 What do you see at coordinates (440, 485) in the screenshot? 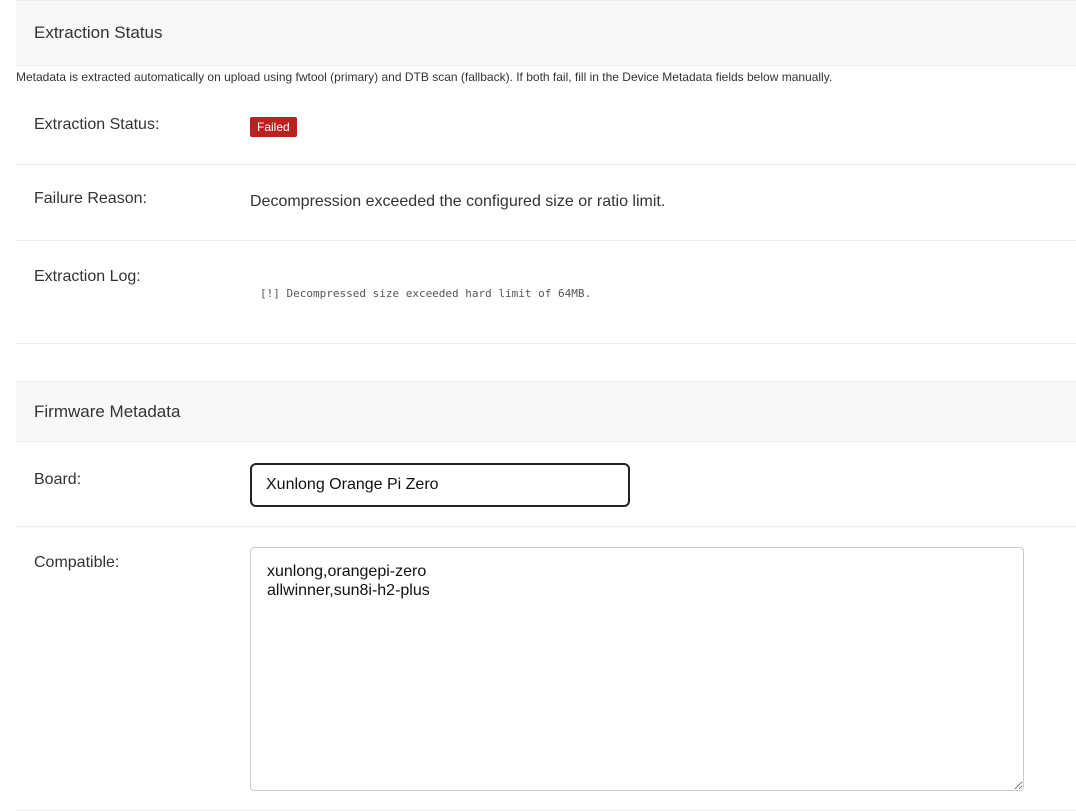
I see `board-input` at bounding box center [440, 485].